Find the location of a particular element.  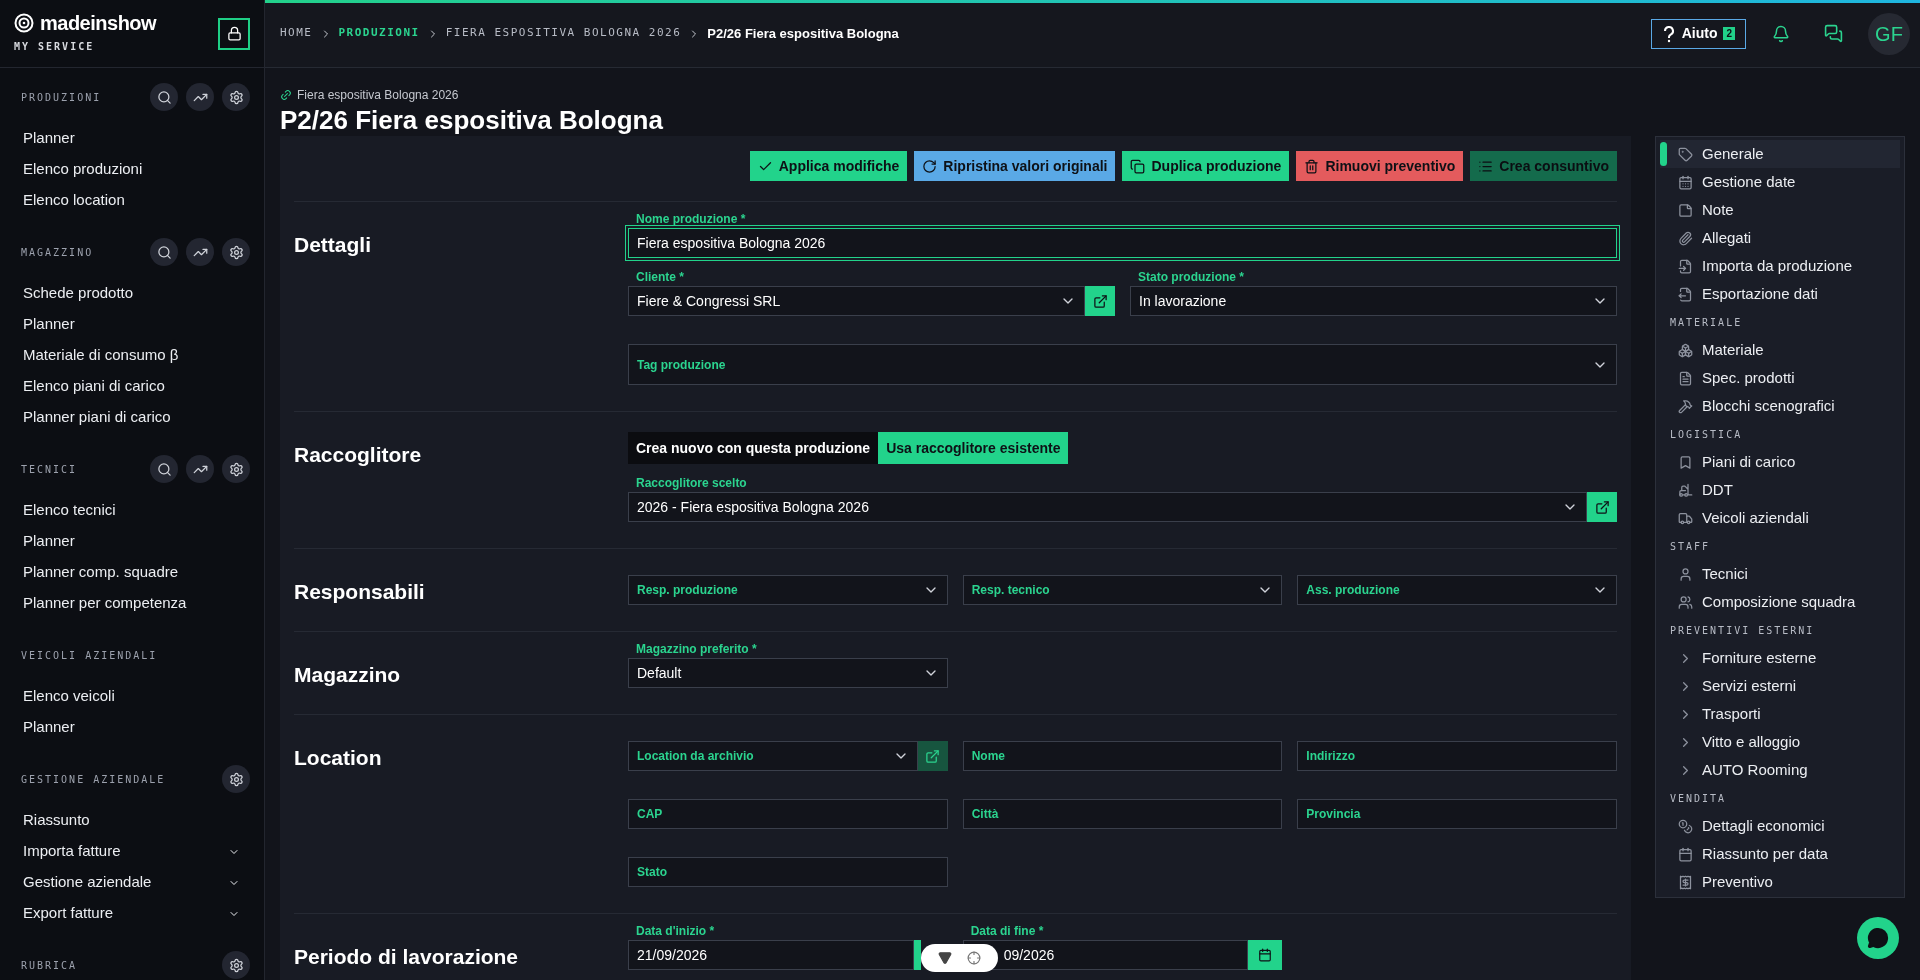

sidebar-item: Planner per competenza is located at coordinates (132, 603).